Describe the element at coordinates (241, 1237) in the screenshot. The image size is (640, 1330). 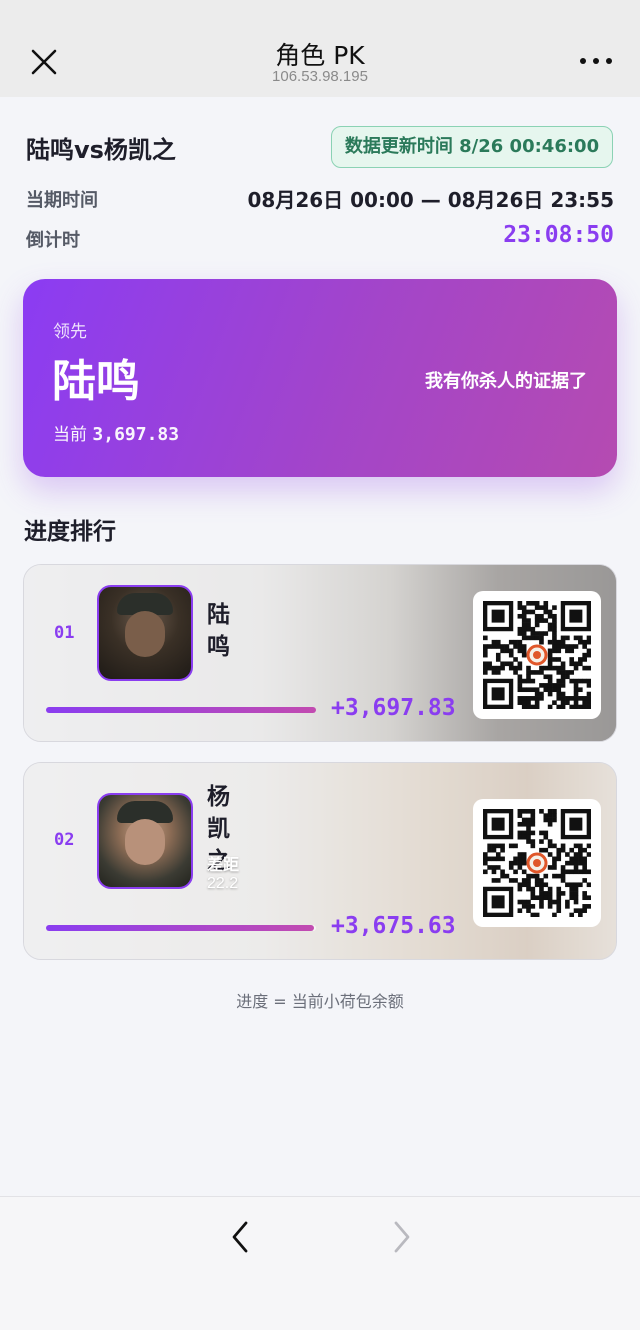
I see `chevron-left-icon` at that location.